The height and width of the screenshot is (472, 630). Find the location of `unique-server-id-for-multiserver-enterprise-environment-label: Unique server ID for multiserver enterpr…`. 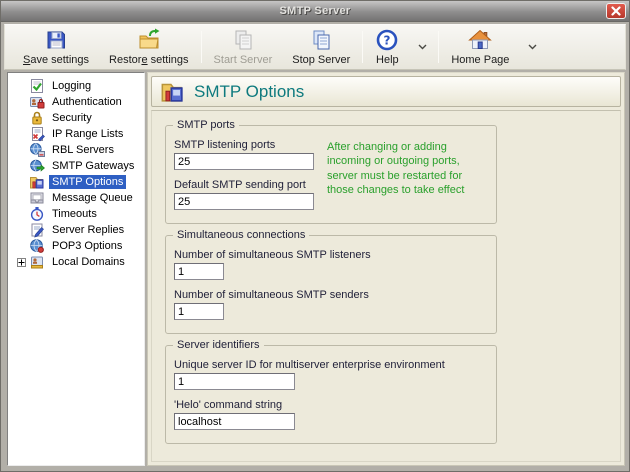

unique-server-id-for-multiserver-enterprise-environment-label: Unique server ID for multiserver enterpr… is located at coordinates (309, 365).